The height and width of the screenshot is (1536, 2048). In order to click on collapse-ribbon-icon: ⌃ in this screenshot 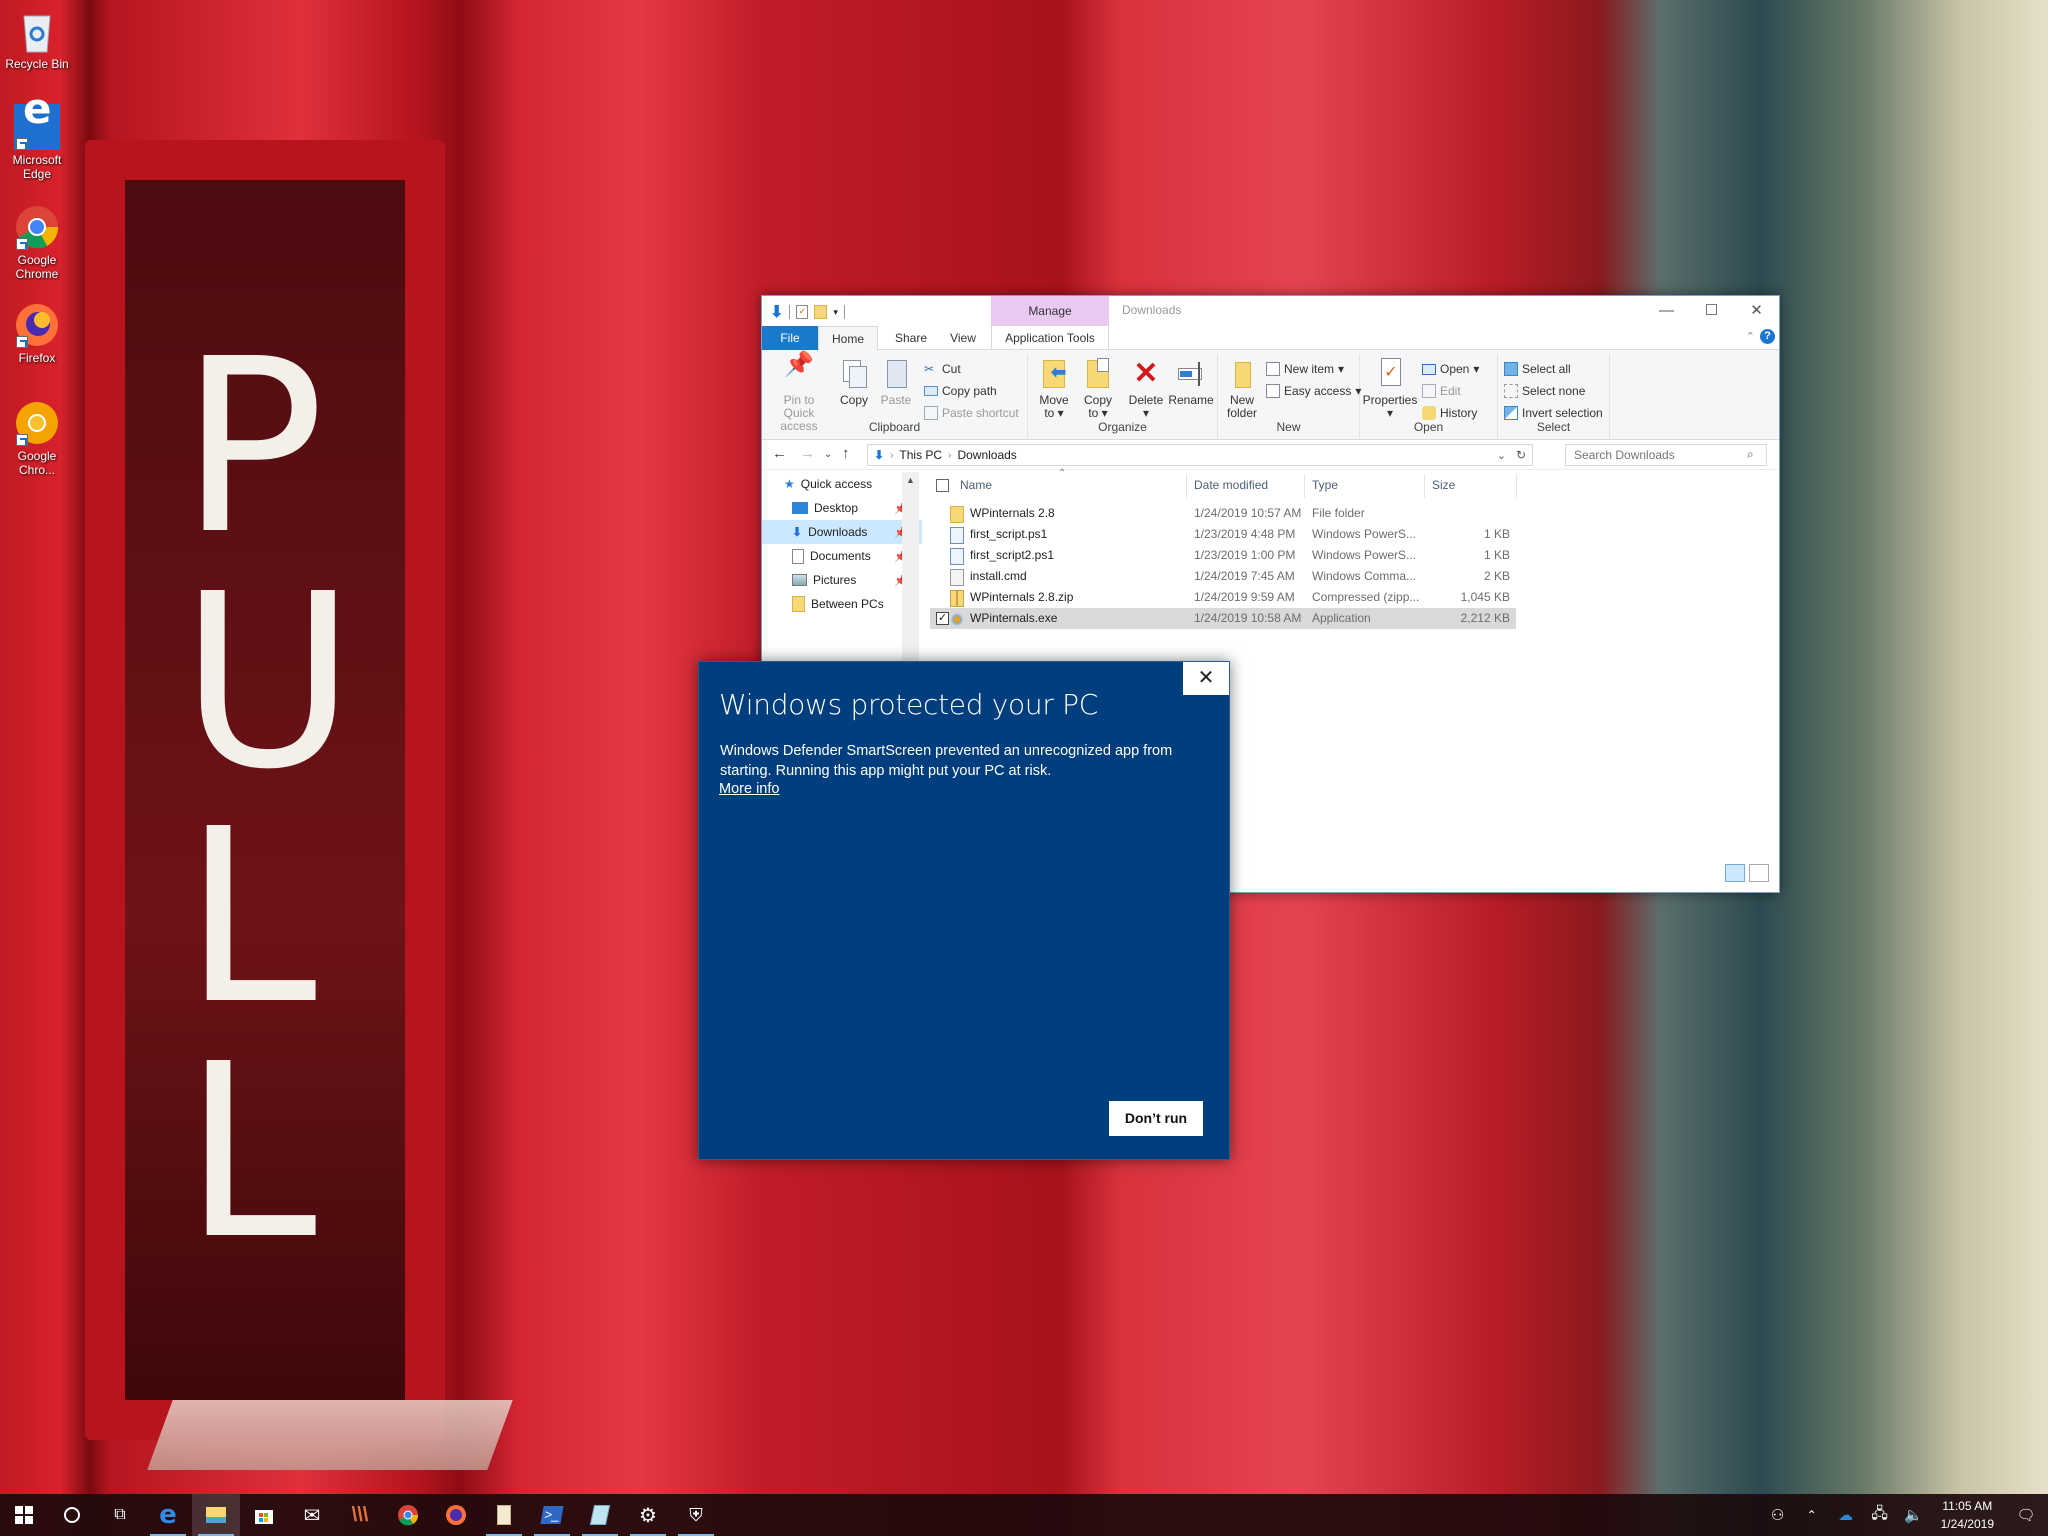, I will do `click(1750, 336)`.